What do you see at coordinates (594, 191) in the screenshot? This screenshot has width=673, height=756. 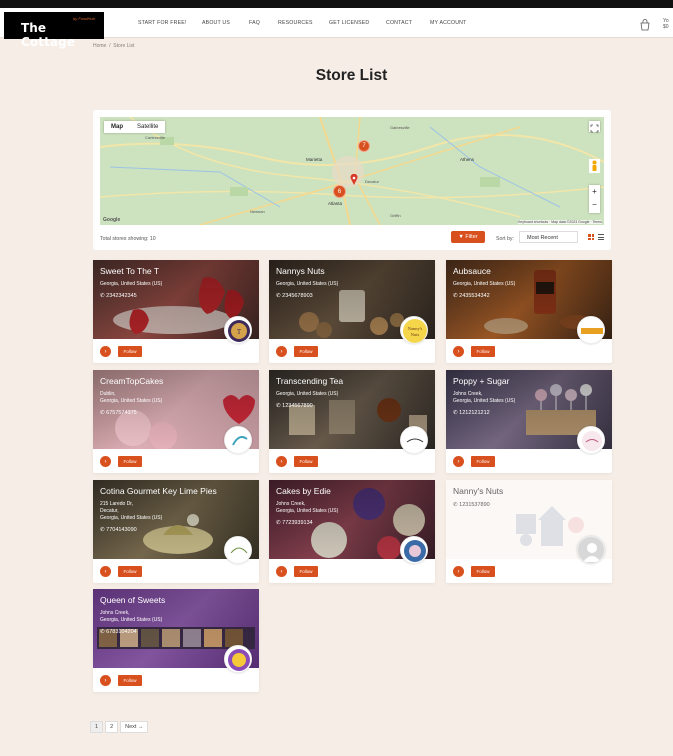 I see `zoom-in-button: +` at bounding box center [594, 191].